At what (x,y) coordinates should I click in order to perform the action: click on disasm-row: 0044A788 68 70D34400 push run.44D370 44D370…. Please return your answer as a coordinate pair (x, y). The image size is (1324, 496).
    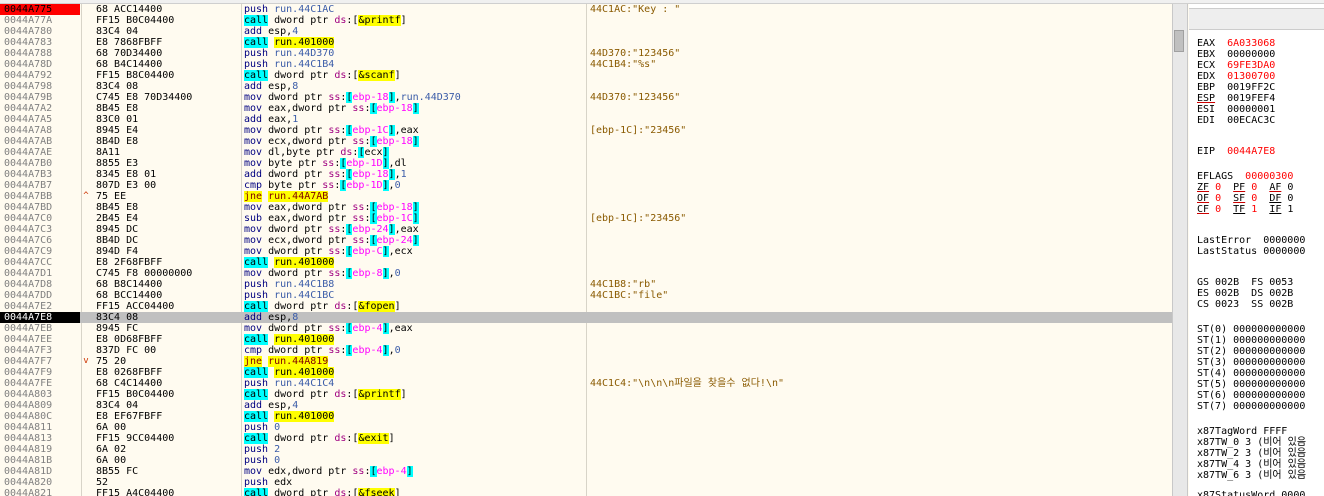
    Looking at the image, I should click on (586, 53).